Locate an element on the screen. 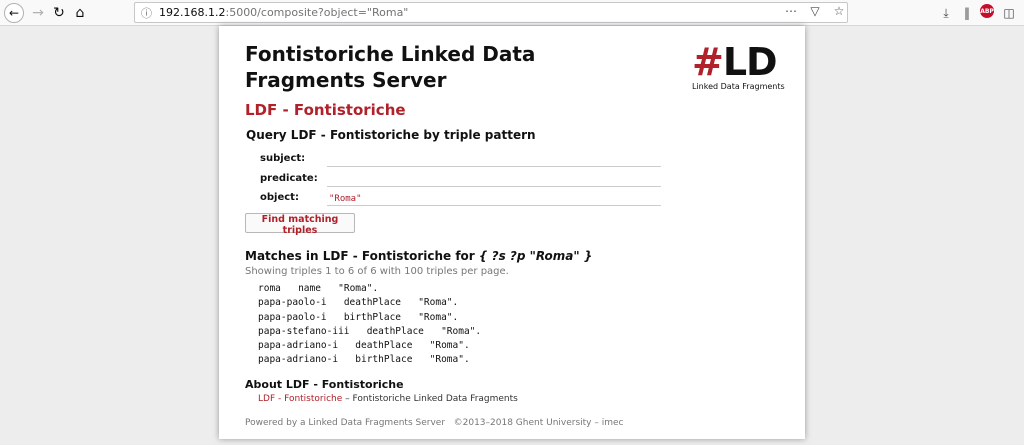 The width and height of the screenshot is (1024, 445). list-item: papa-stefano-iii deathPlace "Roma". is located at coordinates (369, 332).